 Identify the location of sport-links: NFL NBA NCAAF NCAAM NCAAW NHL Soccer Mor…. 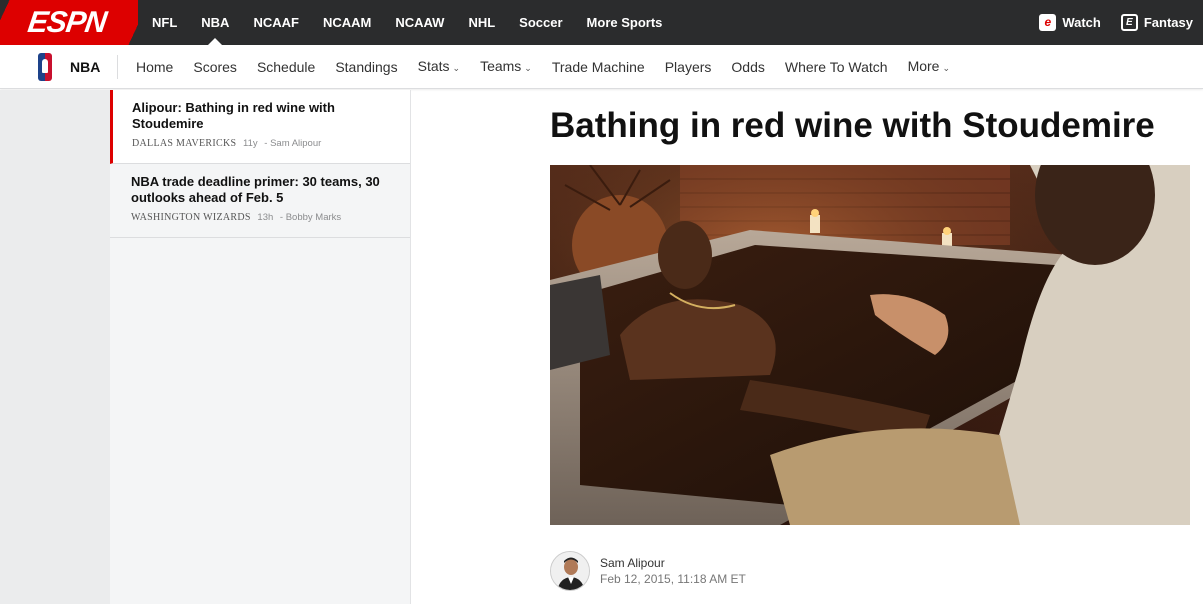
(407, 22).